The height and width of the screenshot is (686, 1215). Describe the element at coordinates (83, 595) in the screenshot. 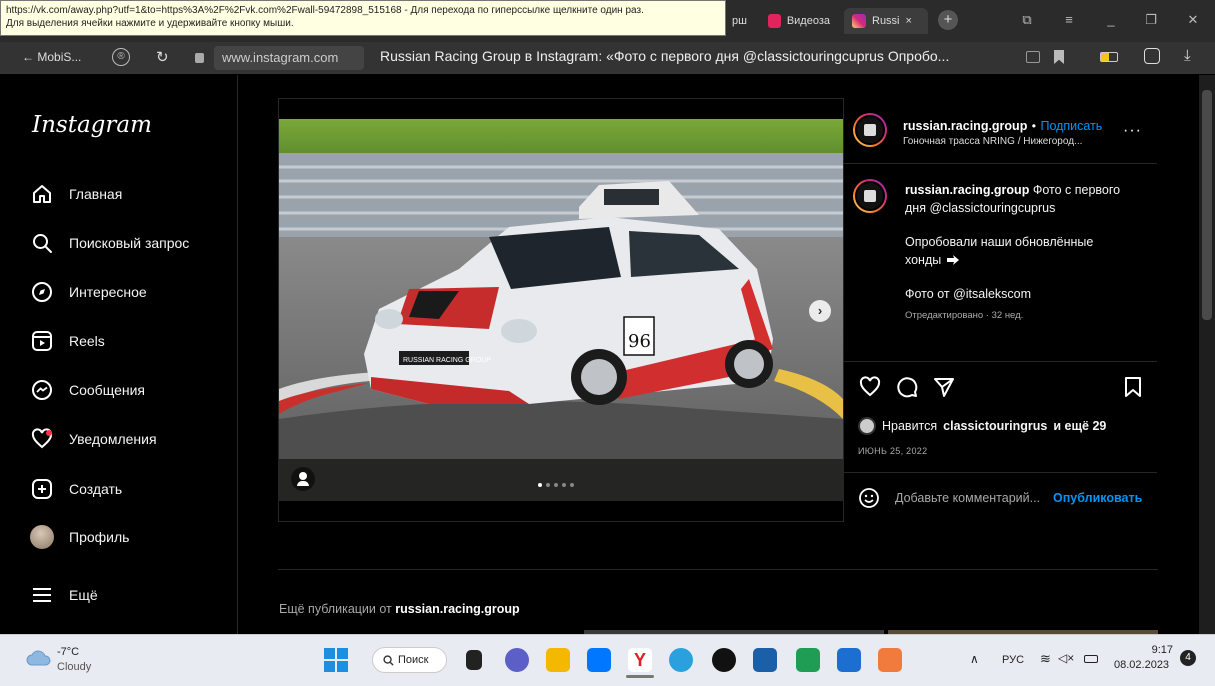

I see `nav-label: Ещё` at that location.